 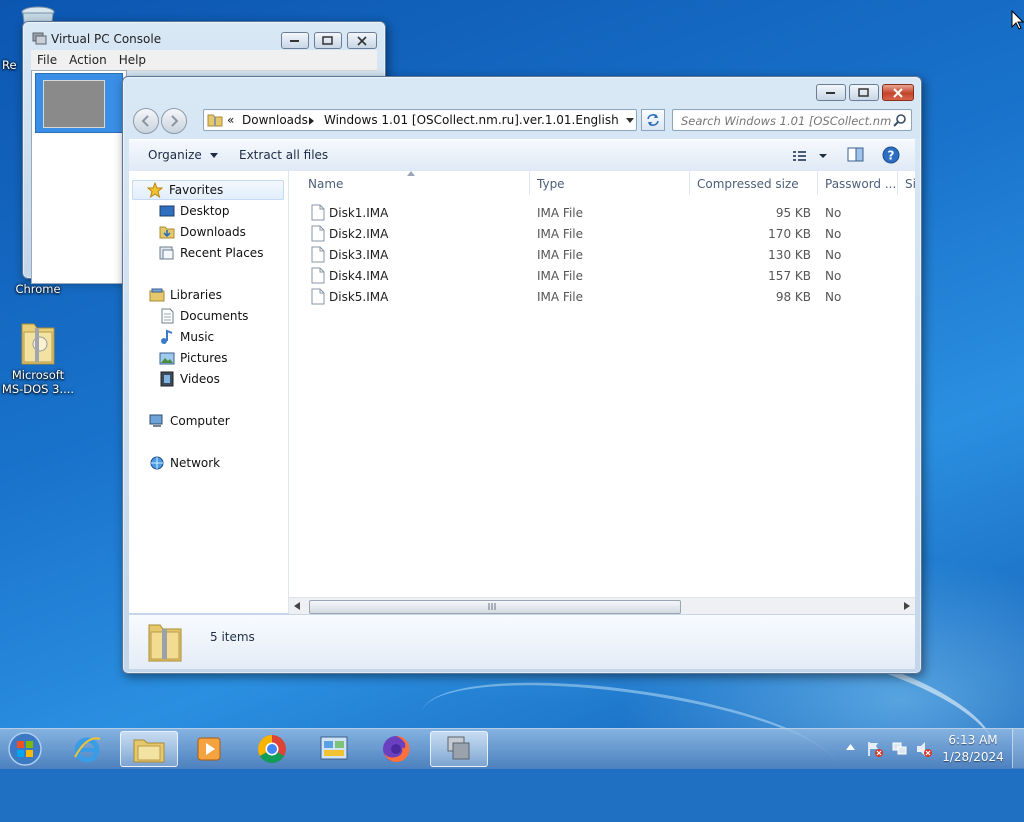 I want to click on vm-list, so click(x=79, y=177).